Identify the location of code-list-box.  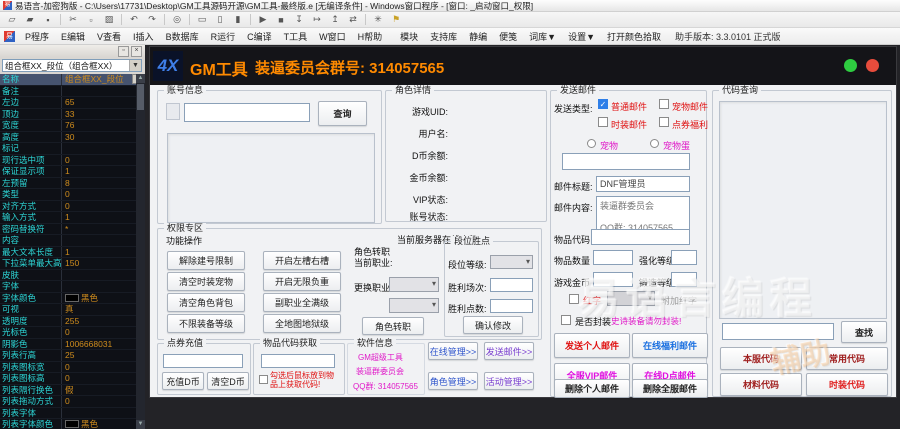
(803, 210).